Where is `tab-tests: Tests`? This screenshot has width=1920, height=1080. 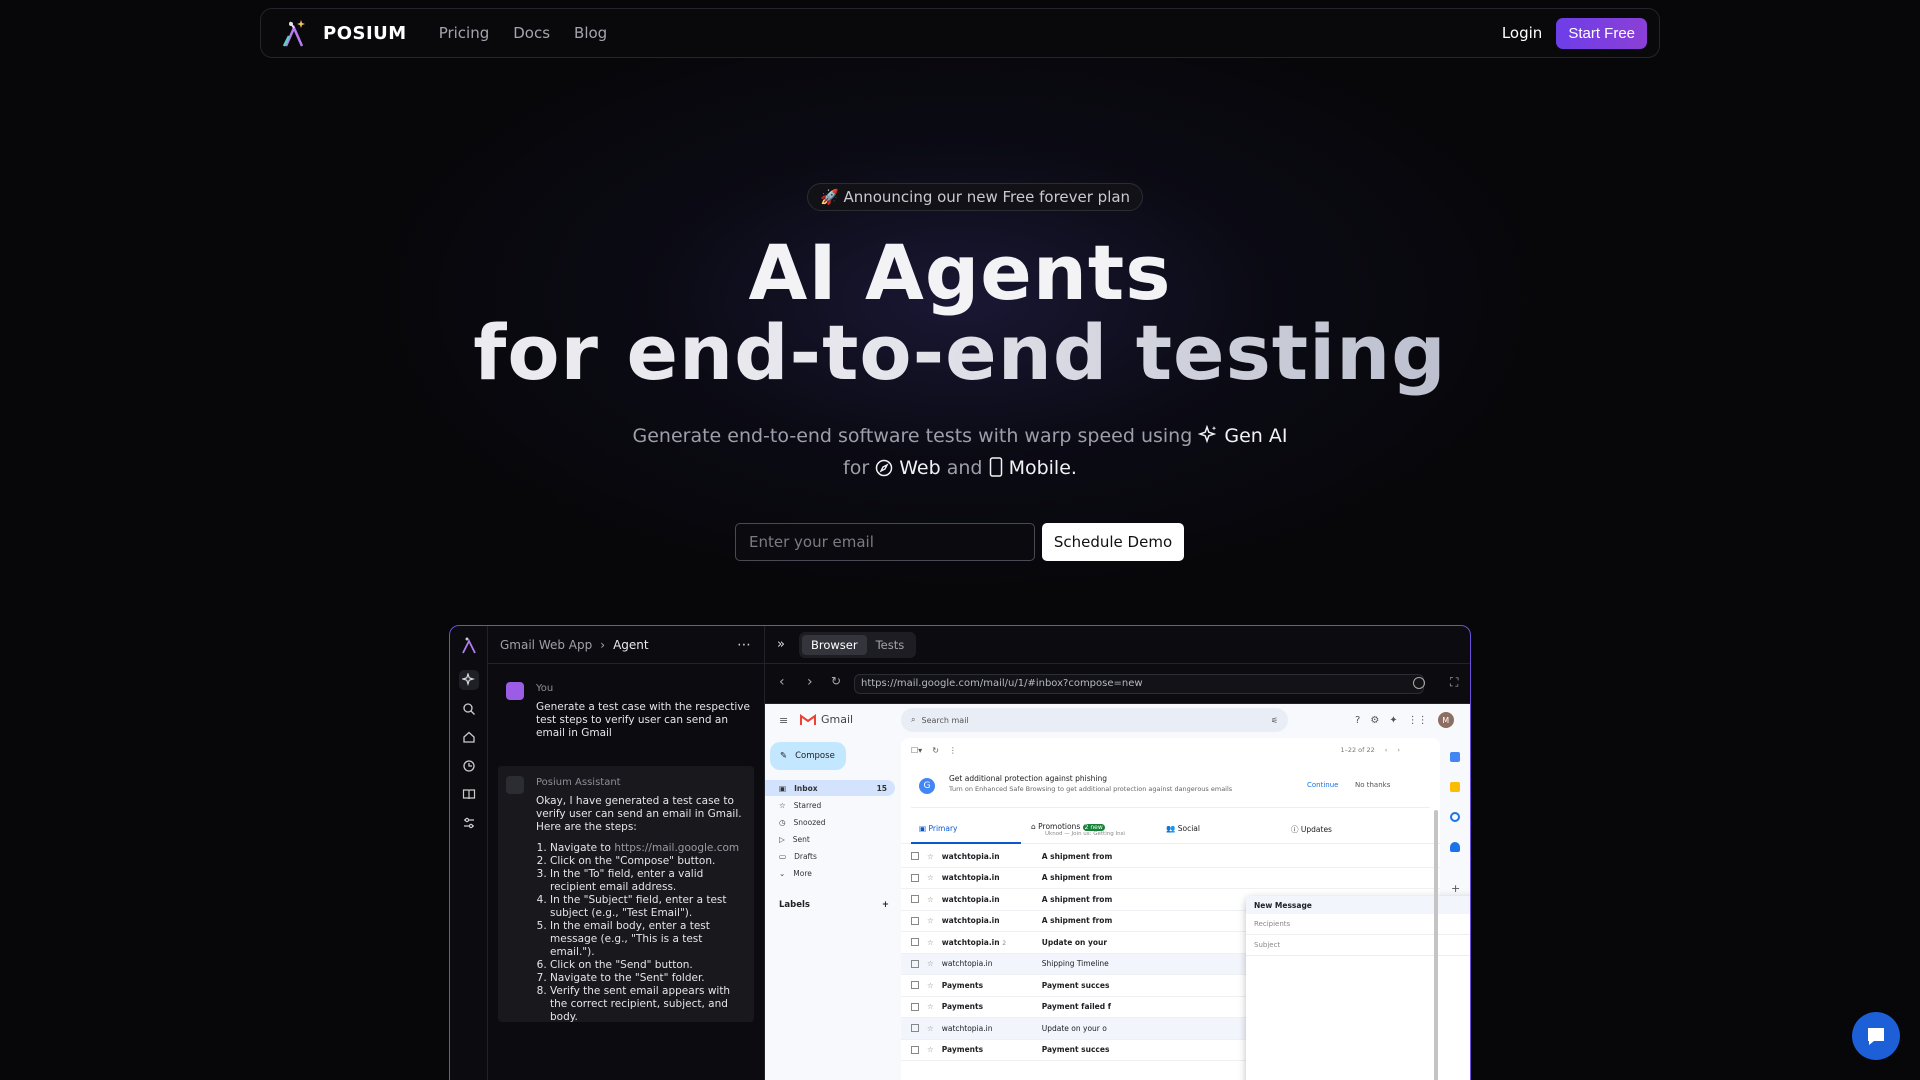 tab-tests: Tests is located at coordinates (890, 645).